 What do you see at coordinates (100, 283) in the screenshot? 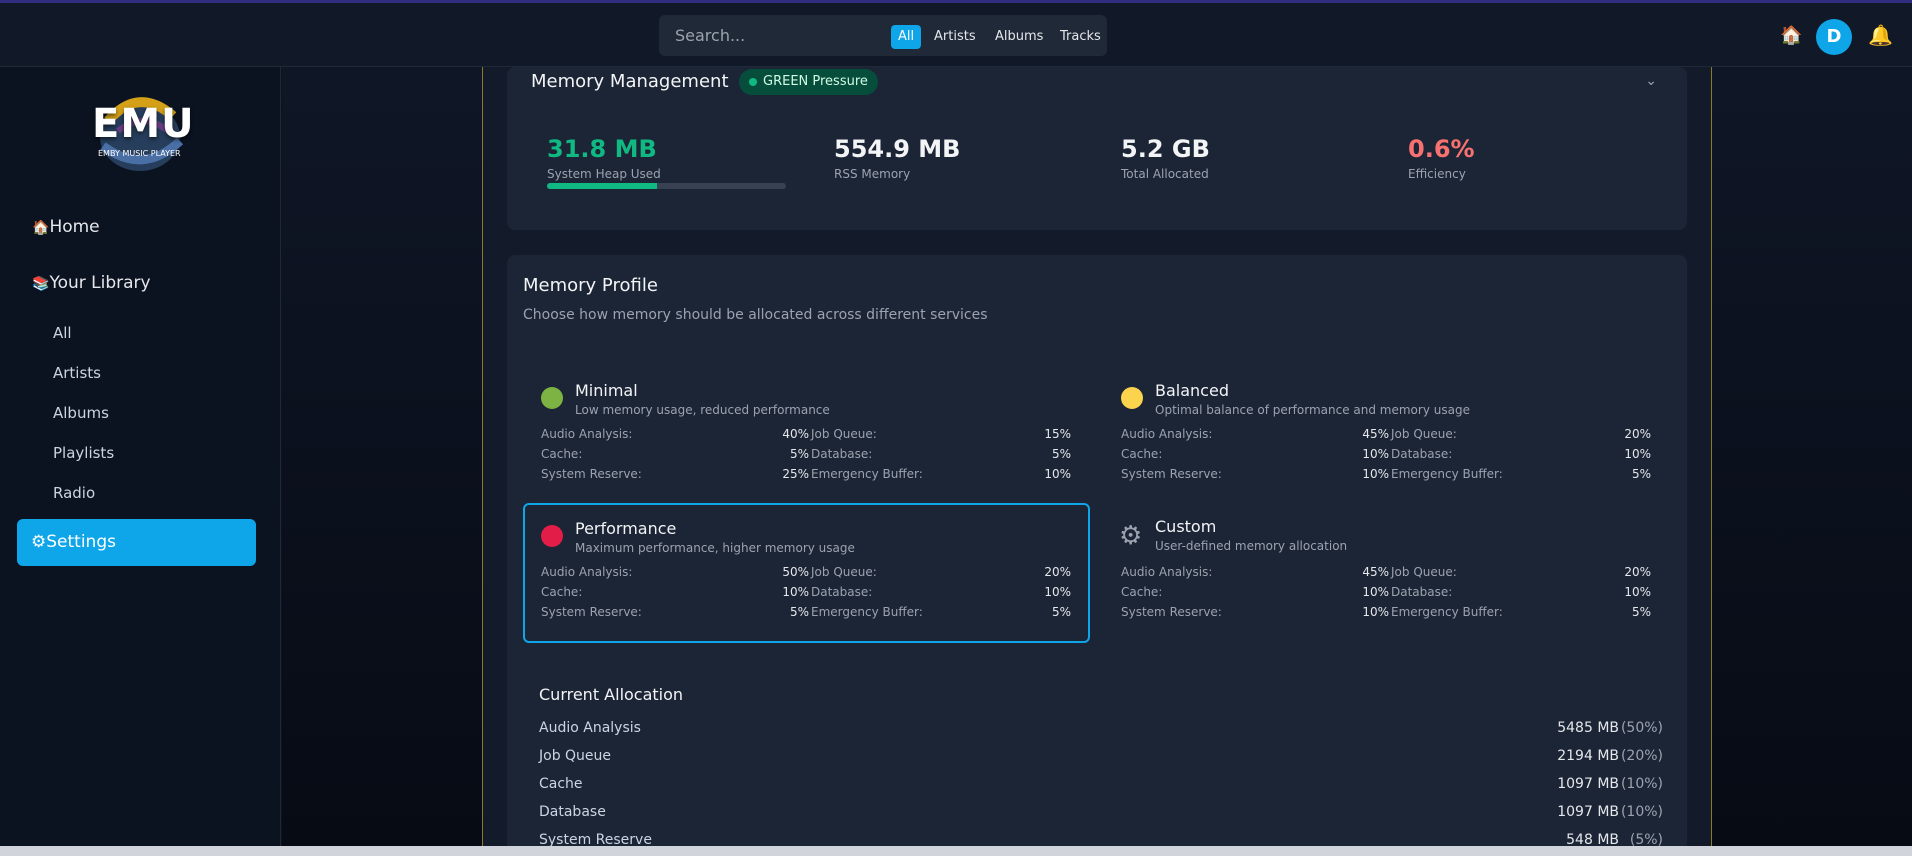
I see `sidebar-item-label: Your Library` at bounding box center [100, 283].